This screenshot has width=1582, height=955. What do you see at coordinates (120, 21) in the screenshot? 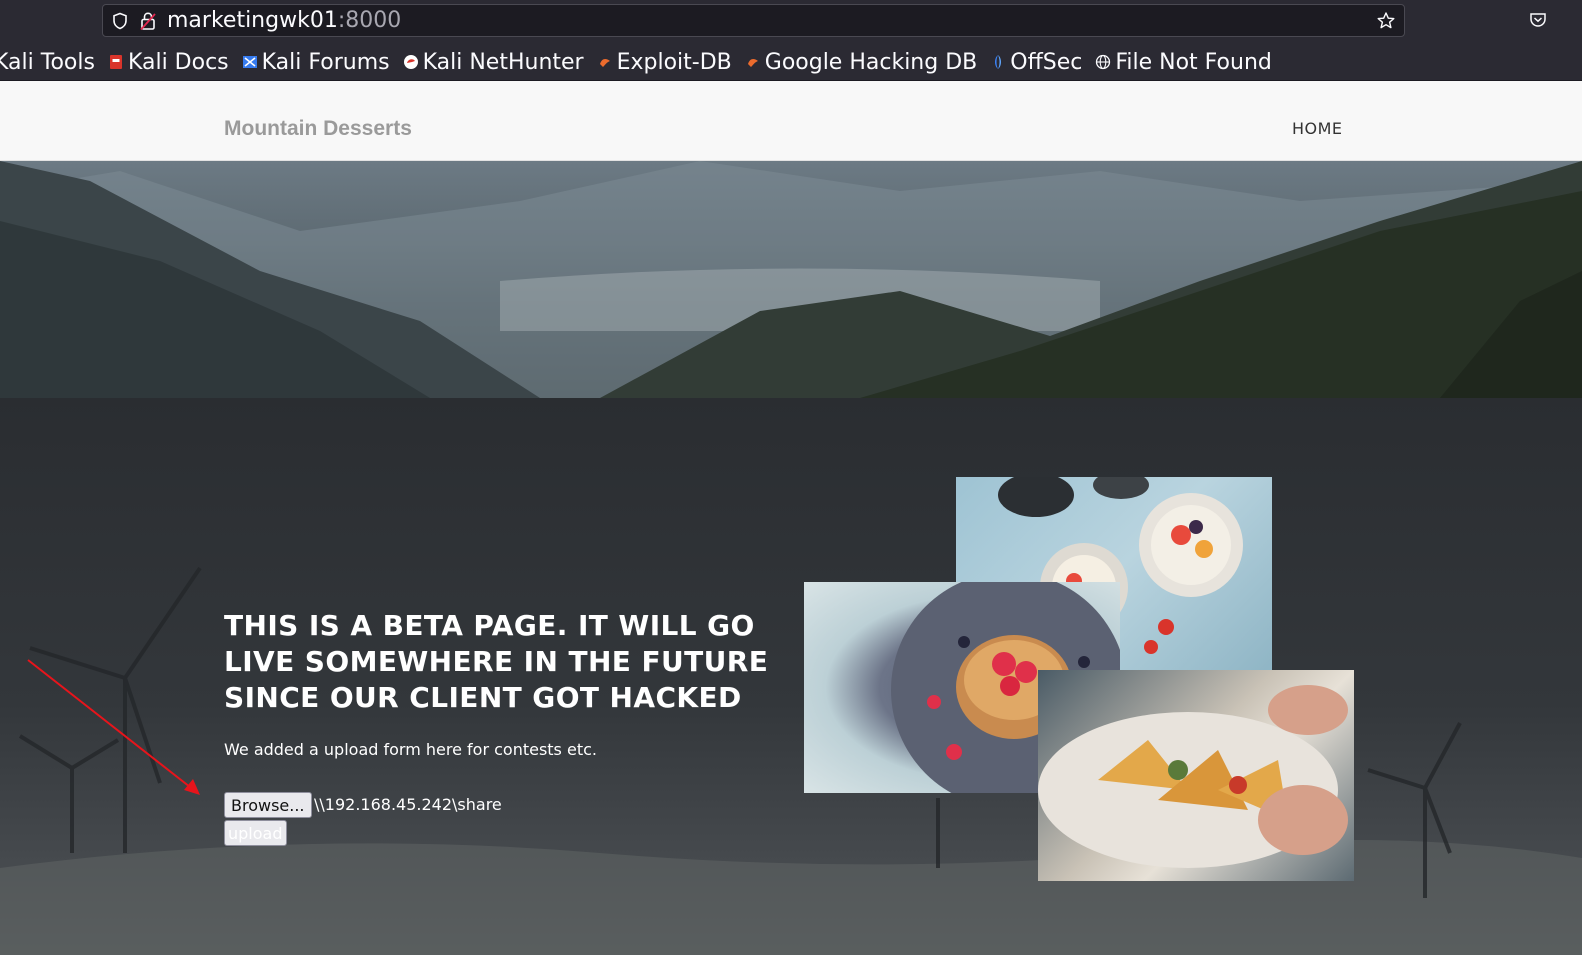
I see `shield-icon` at bounding box center [120, 21].